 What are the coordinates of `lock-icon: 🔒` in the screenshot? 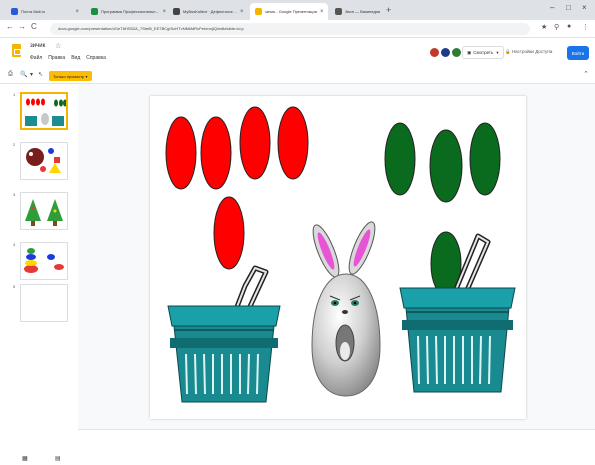 It's located at (508, 51).